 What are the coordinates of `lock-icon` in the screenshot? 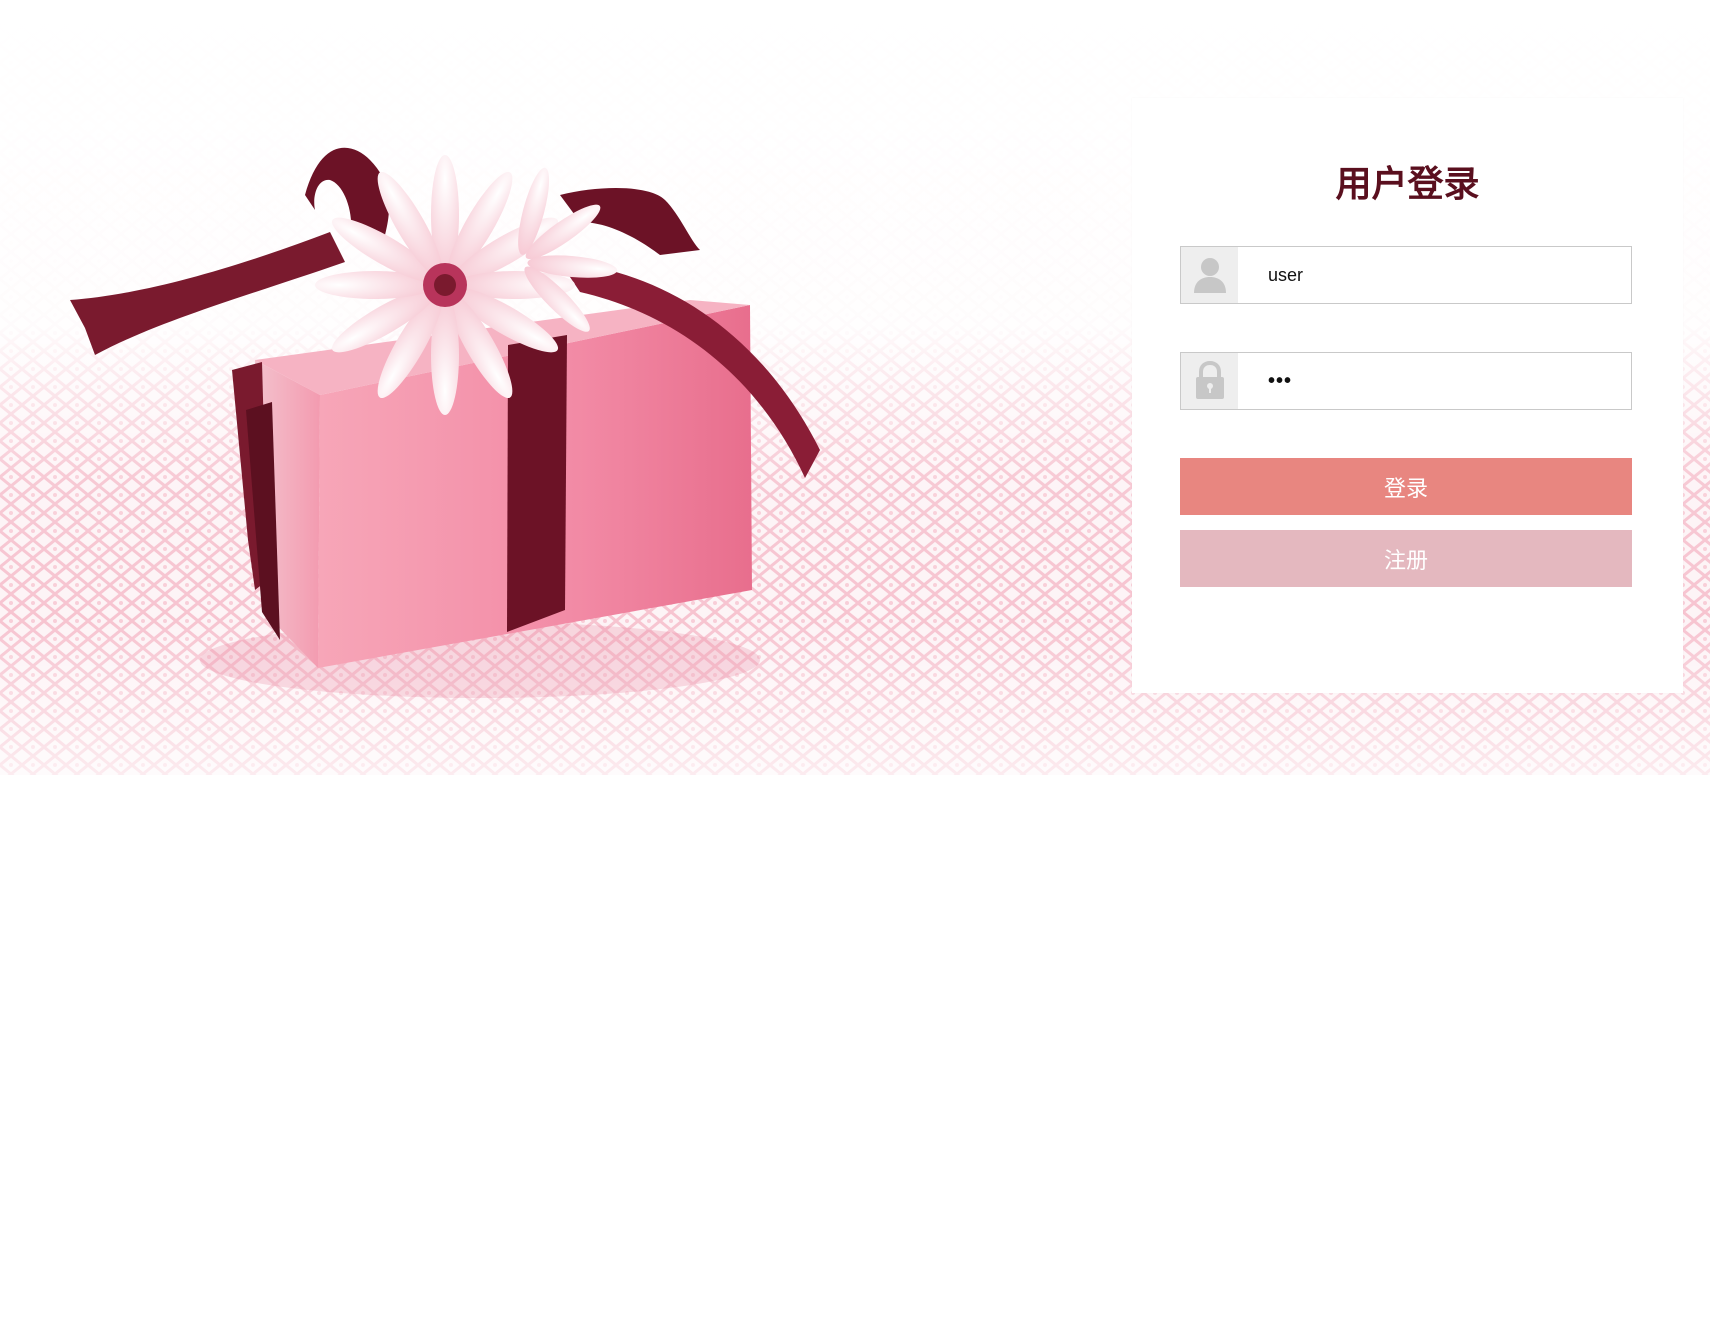 It's located at (1209, 381).